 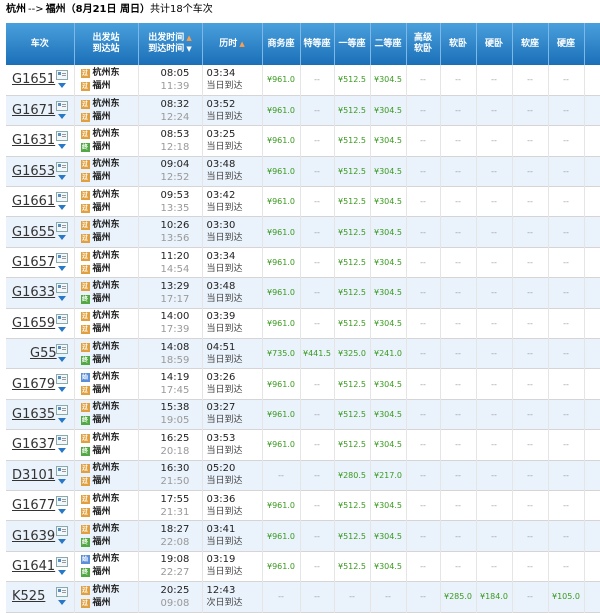 I want to click on train-number-link: G1641, so click(x=33, y=566).